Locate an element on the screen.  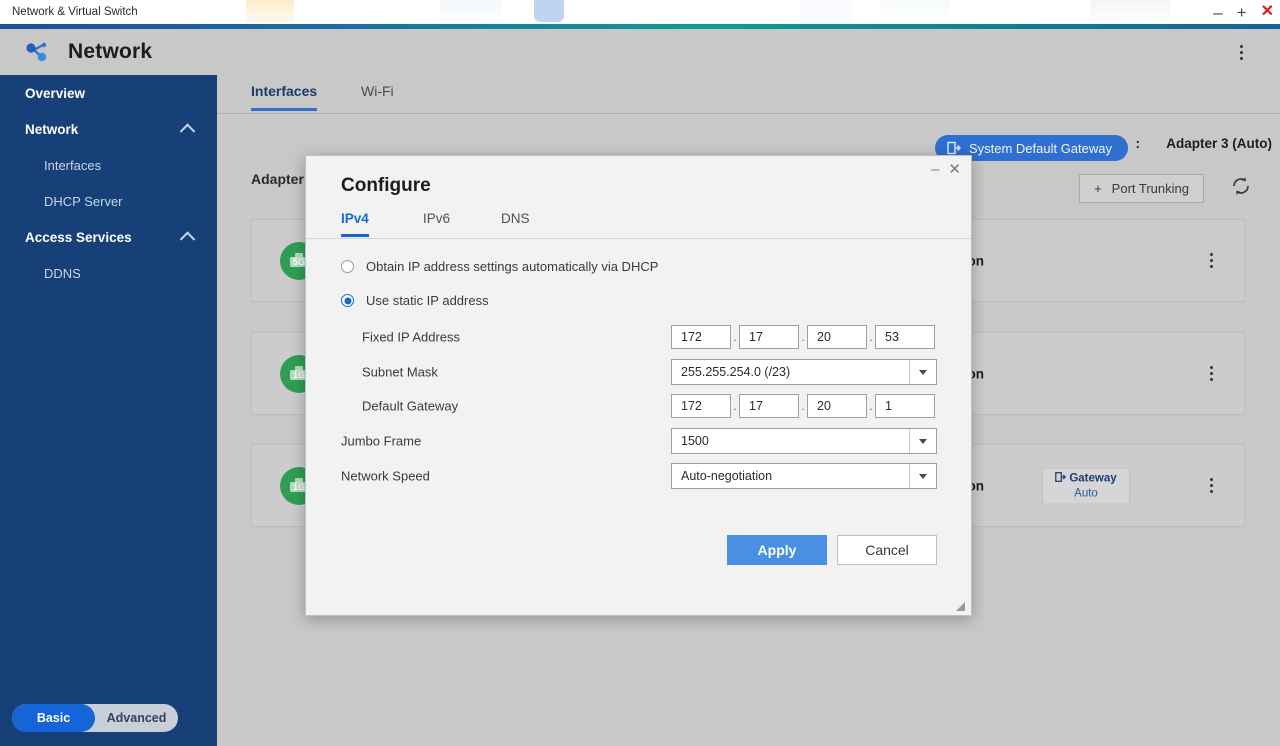
field-label: Network Speed is located at coordinates (385, 476).